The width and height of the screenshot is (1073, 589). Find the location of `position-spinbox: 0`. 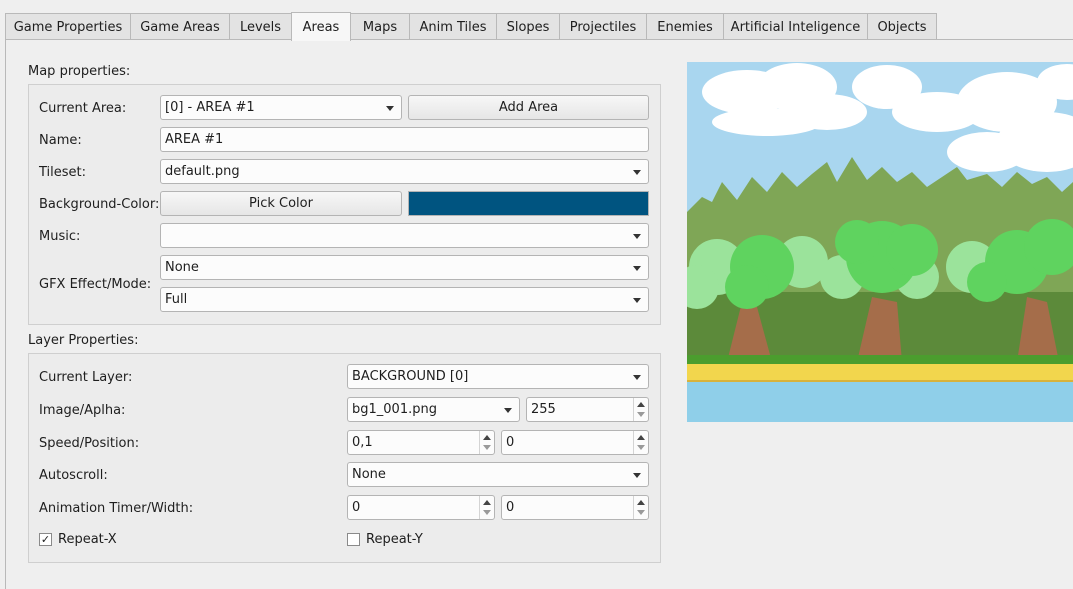

position-spinbox: 0 is located at coordinates (575, 442).